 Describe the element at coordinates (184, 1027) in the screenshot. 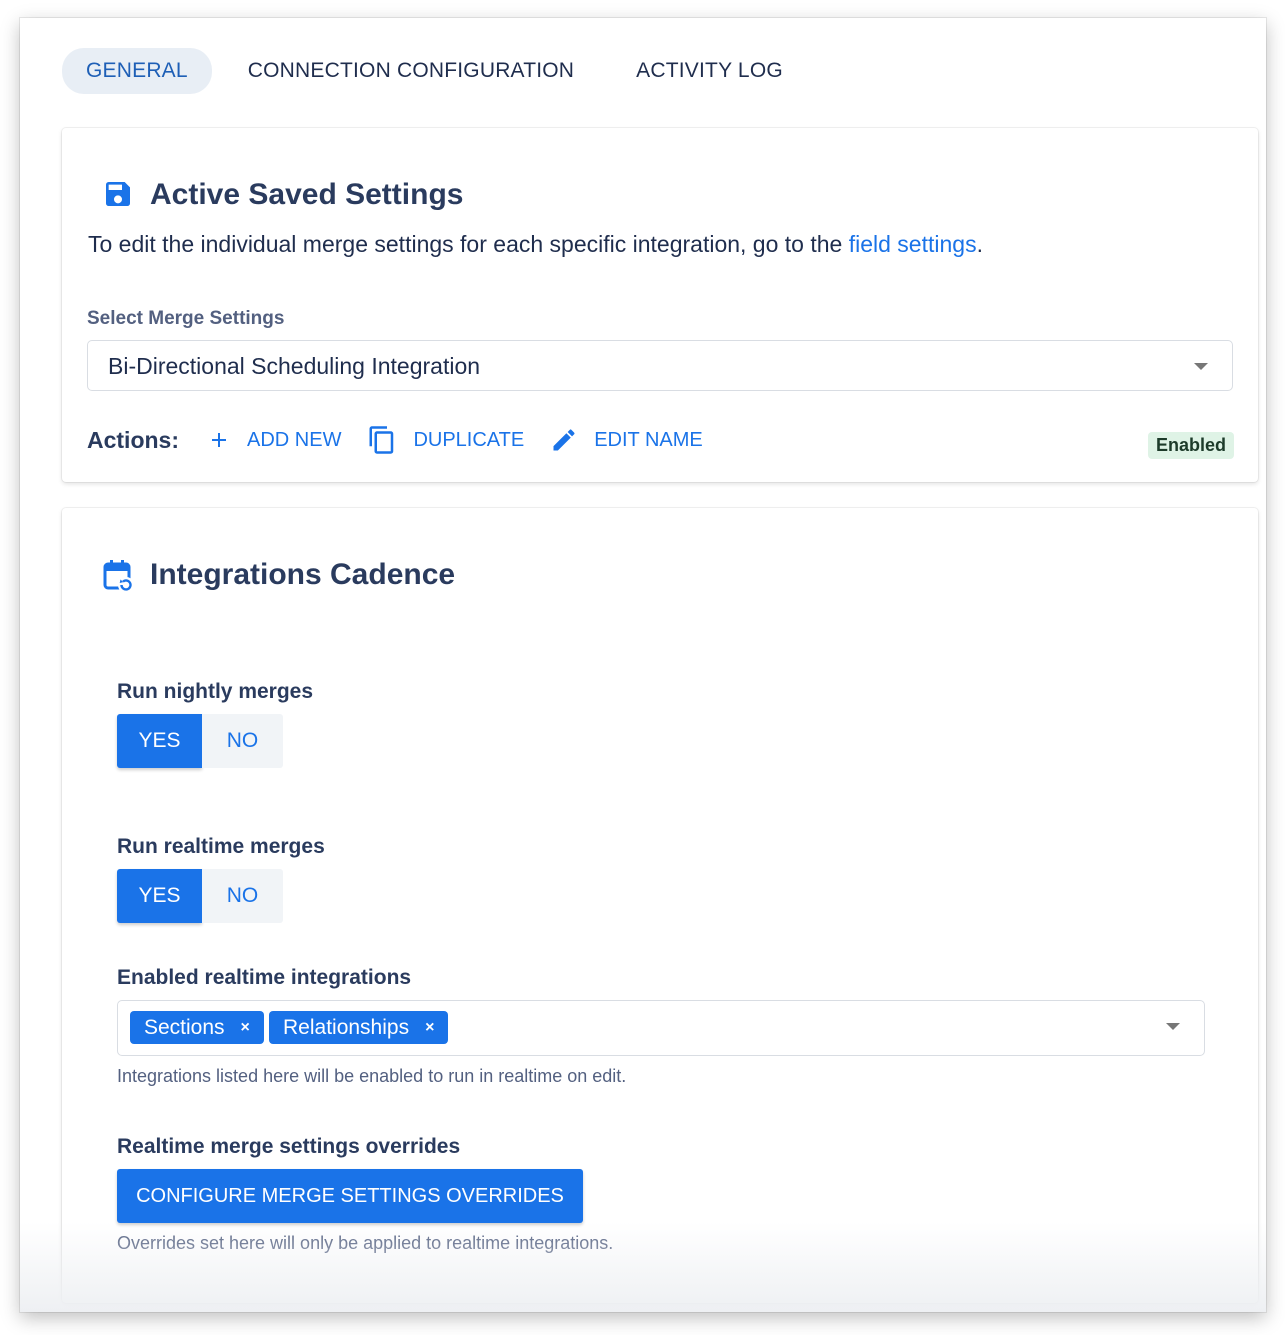

I see `chip-label: Sections` at that location.